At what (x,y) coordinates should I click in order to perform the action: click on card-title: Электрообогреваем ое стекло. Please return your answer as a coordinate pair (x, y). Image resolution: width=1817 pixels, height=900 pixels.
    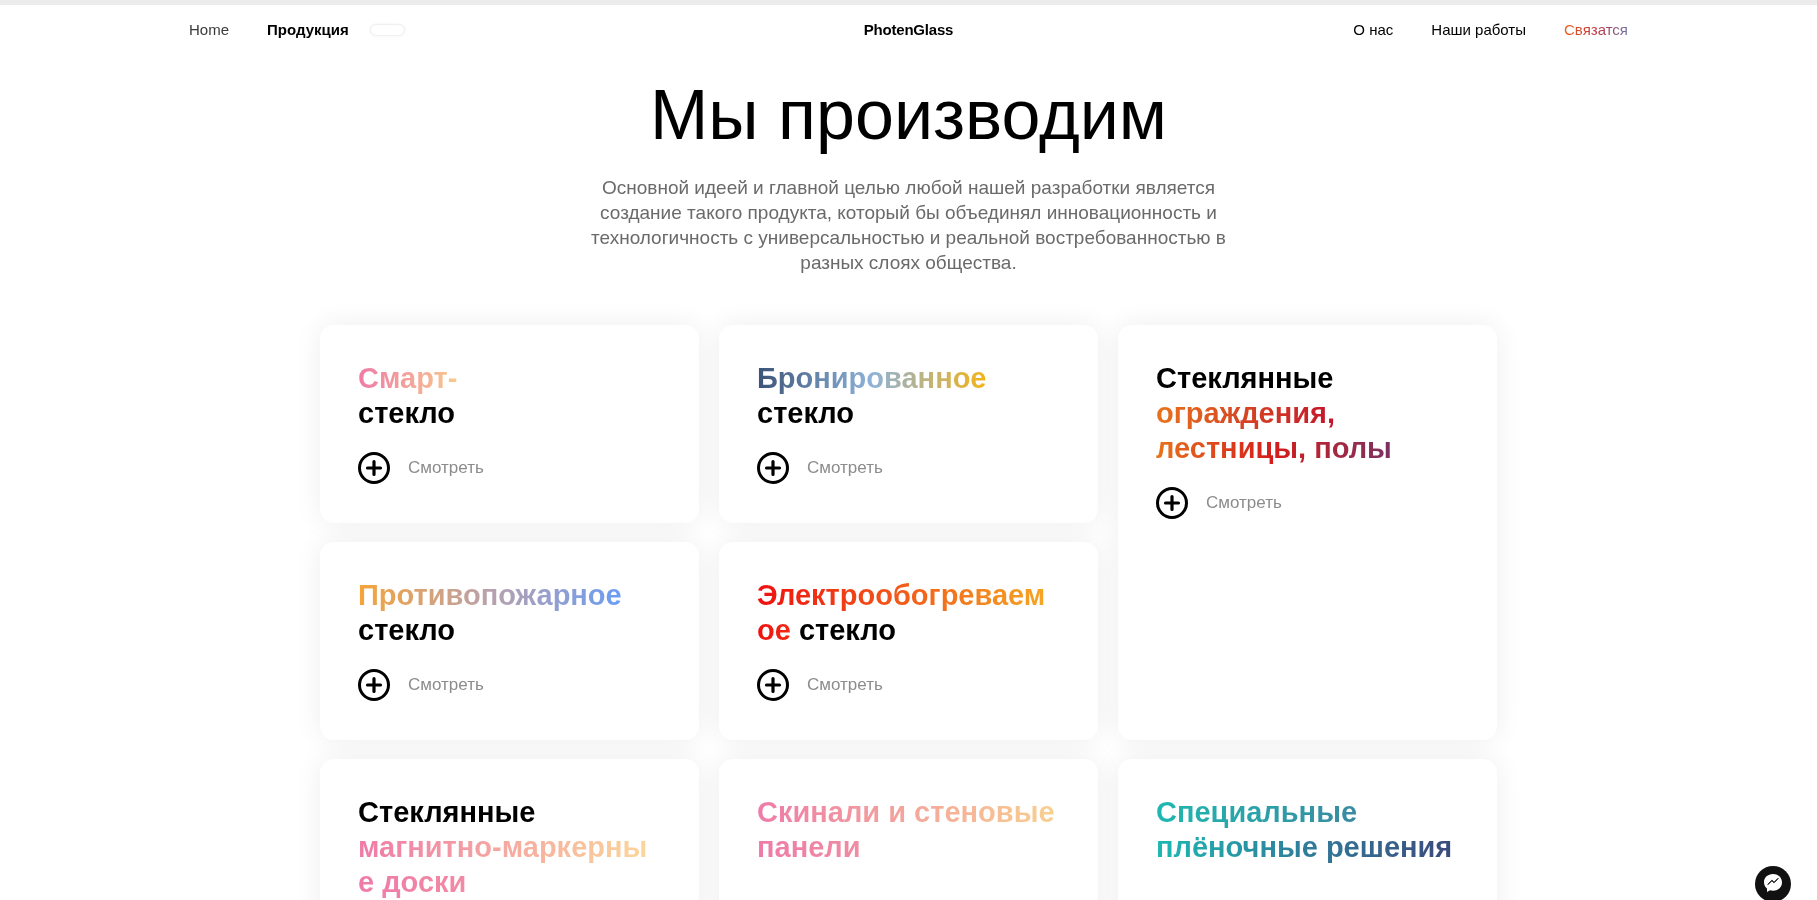
    Looking at the image, I should click on (902, 613).